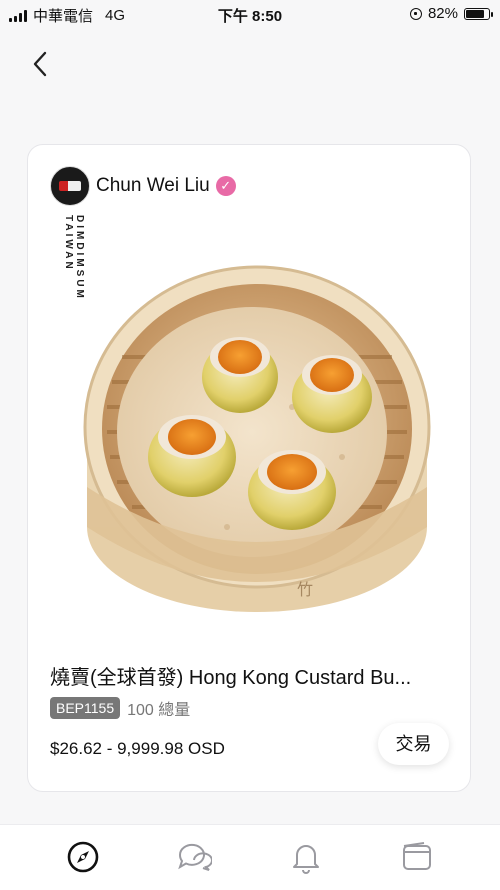 This screenshot has height=890, width=500. Describe the element at coordinates (159, 710) in the screenshot. I see `supply-label: 100 總量` at that location.